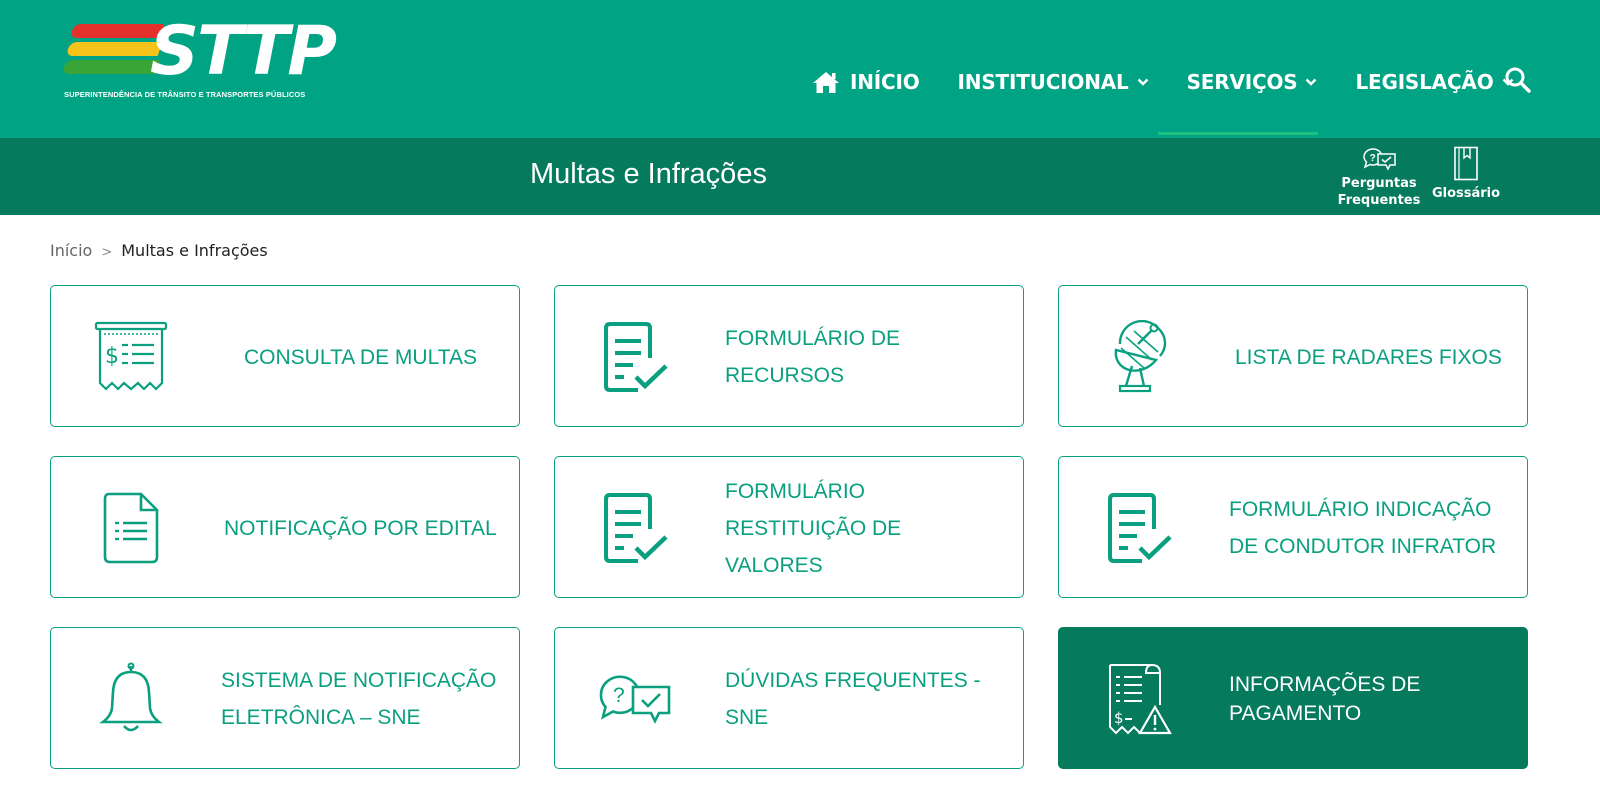 This screenshot has height=789, width=1600. What do you see at coordinates (1043, 82) in the screenshot?
I see `nav-item-label: INSTITUCIONAL` at bounding box center [1043, 82].